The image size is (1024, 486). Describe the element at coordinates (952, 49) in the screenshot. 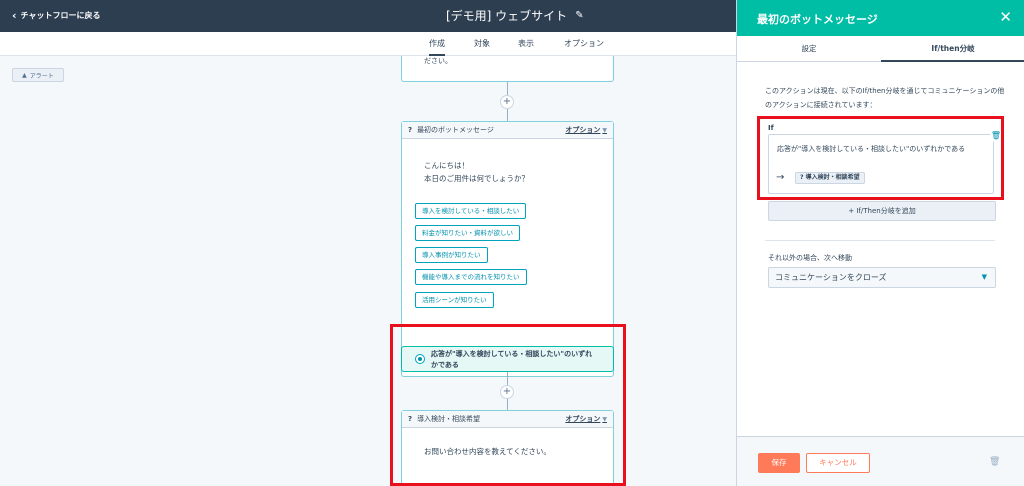

I see `tab-if-then-branch: If/then分岐` at that location.